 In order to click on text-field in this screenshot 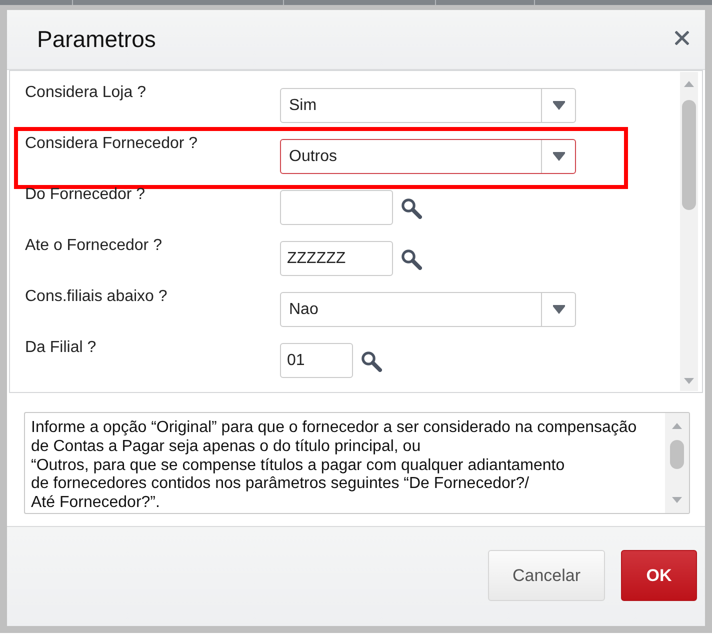, I will do `click(336, 207)`.